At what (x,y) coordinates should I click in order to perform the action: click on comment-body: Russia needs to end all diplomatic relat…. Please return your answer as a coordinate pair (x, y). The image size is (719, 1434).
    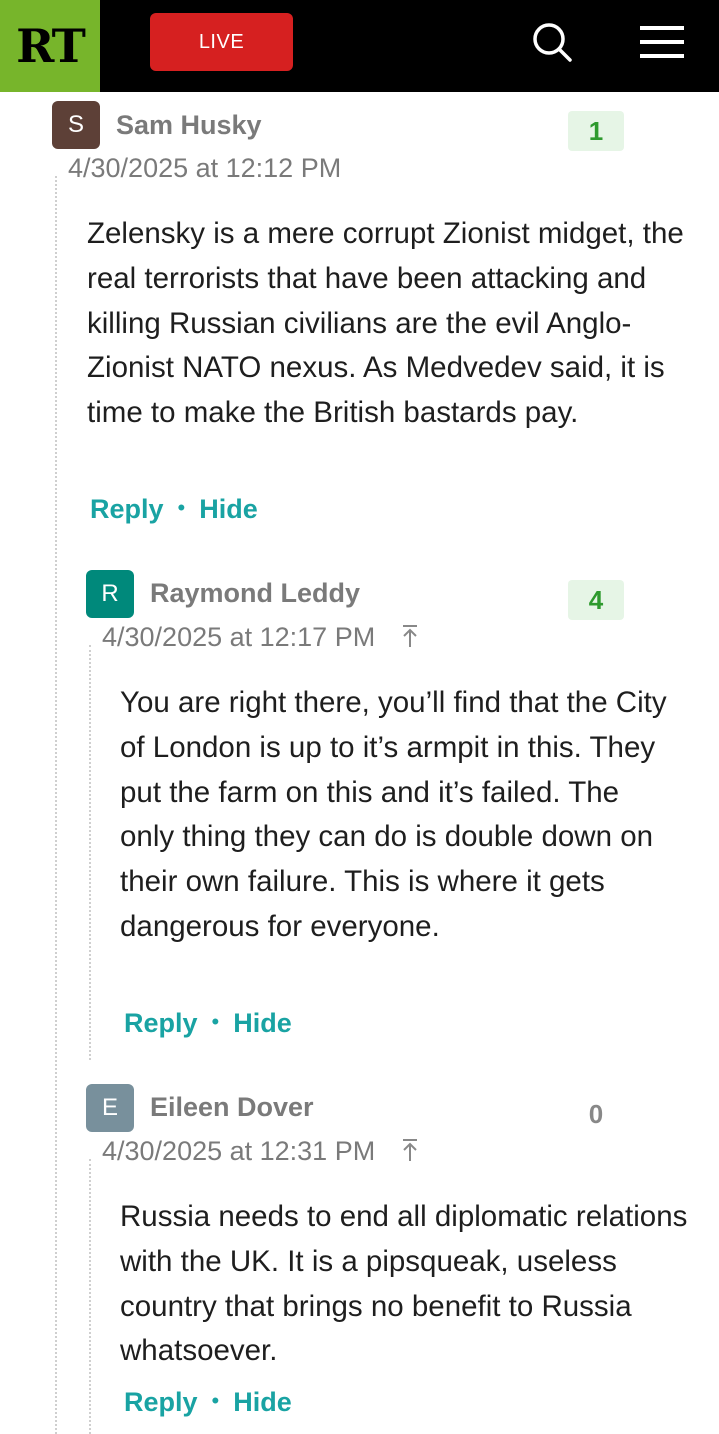
    Looking at the image, I should click on (404, 1284).